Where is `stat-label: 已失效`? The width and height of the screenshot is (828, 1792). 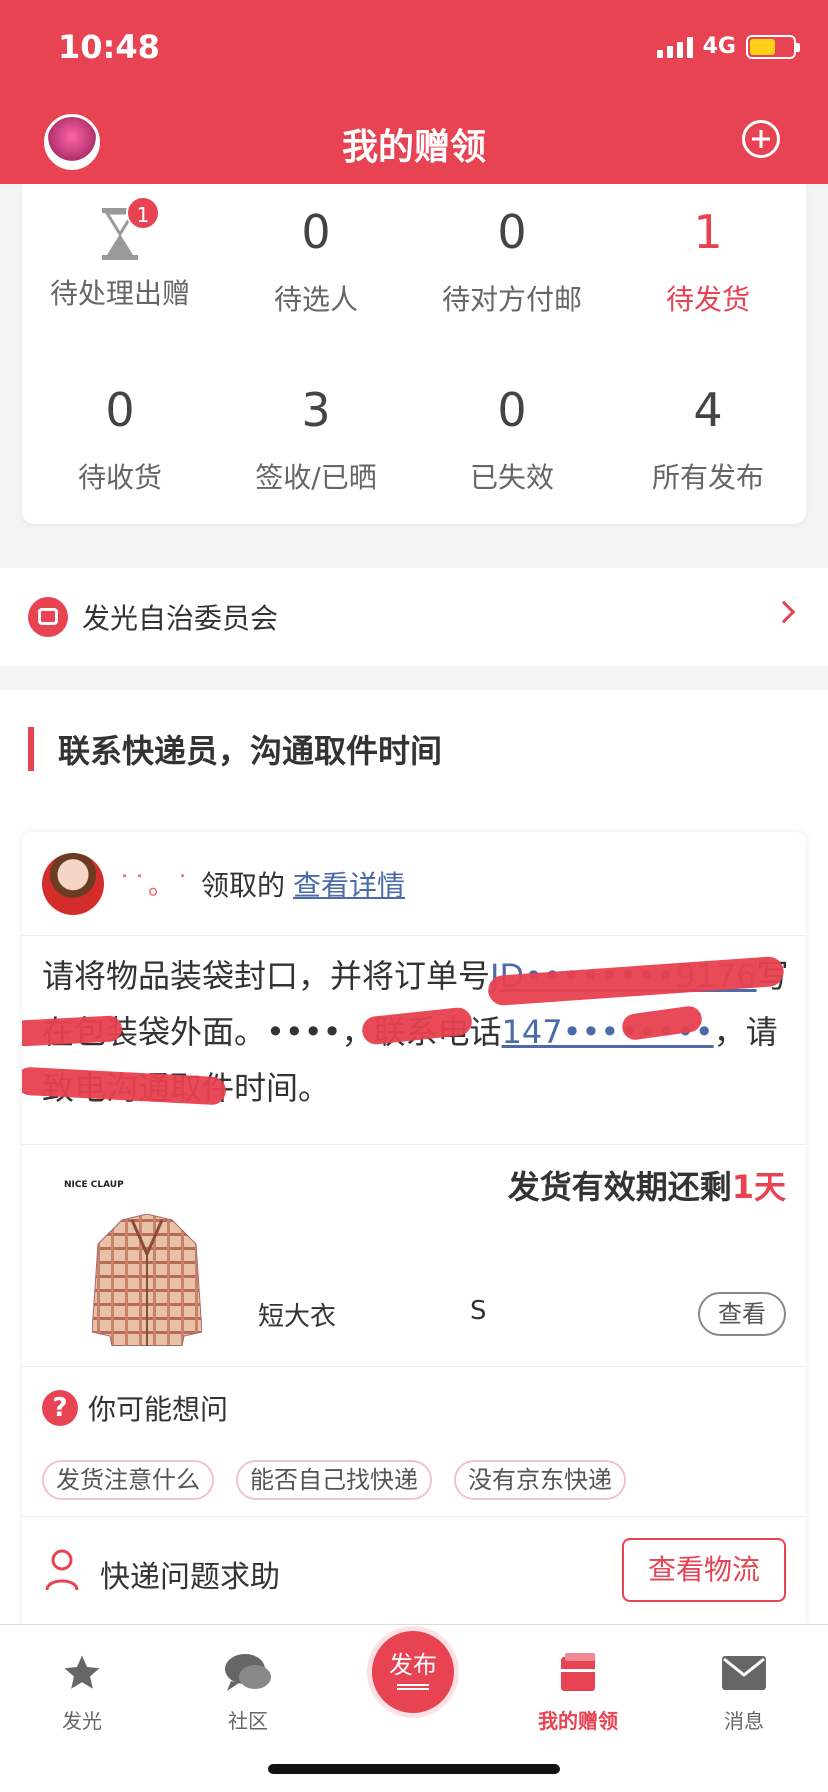 stat-label: 已失效 is located at coordinates (511, 477).